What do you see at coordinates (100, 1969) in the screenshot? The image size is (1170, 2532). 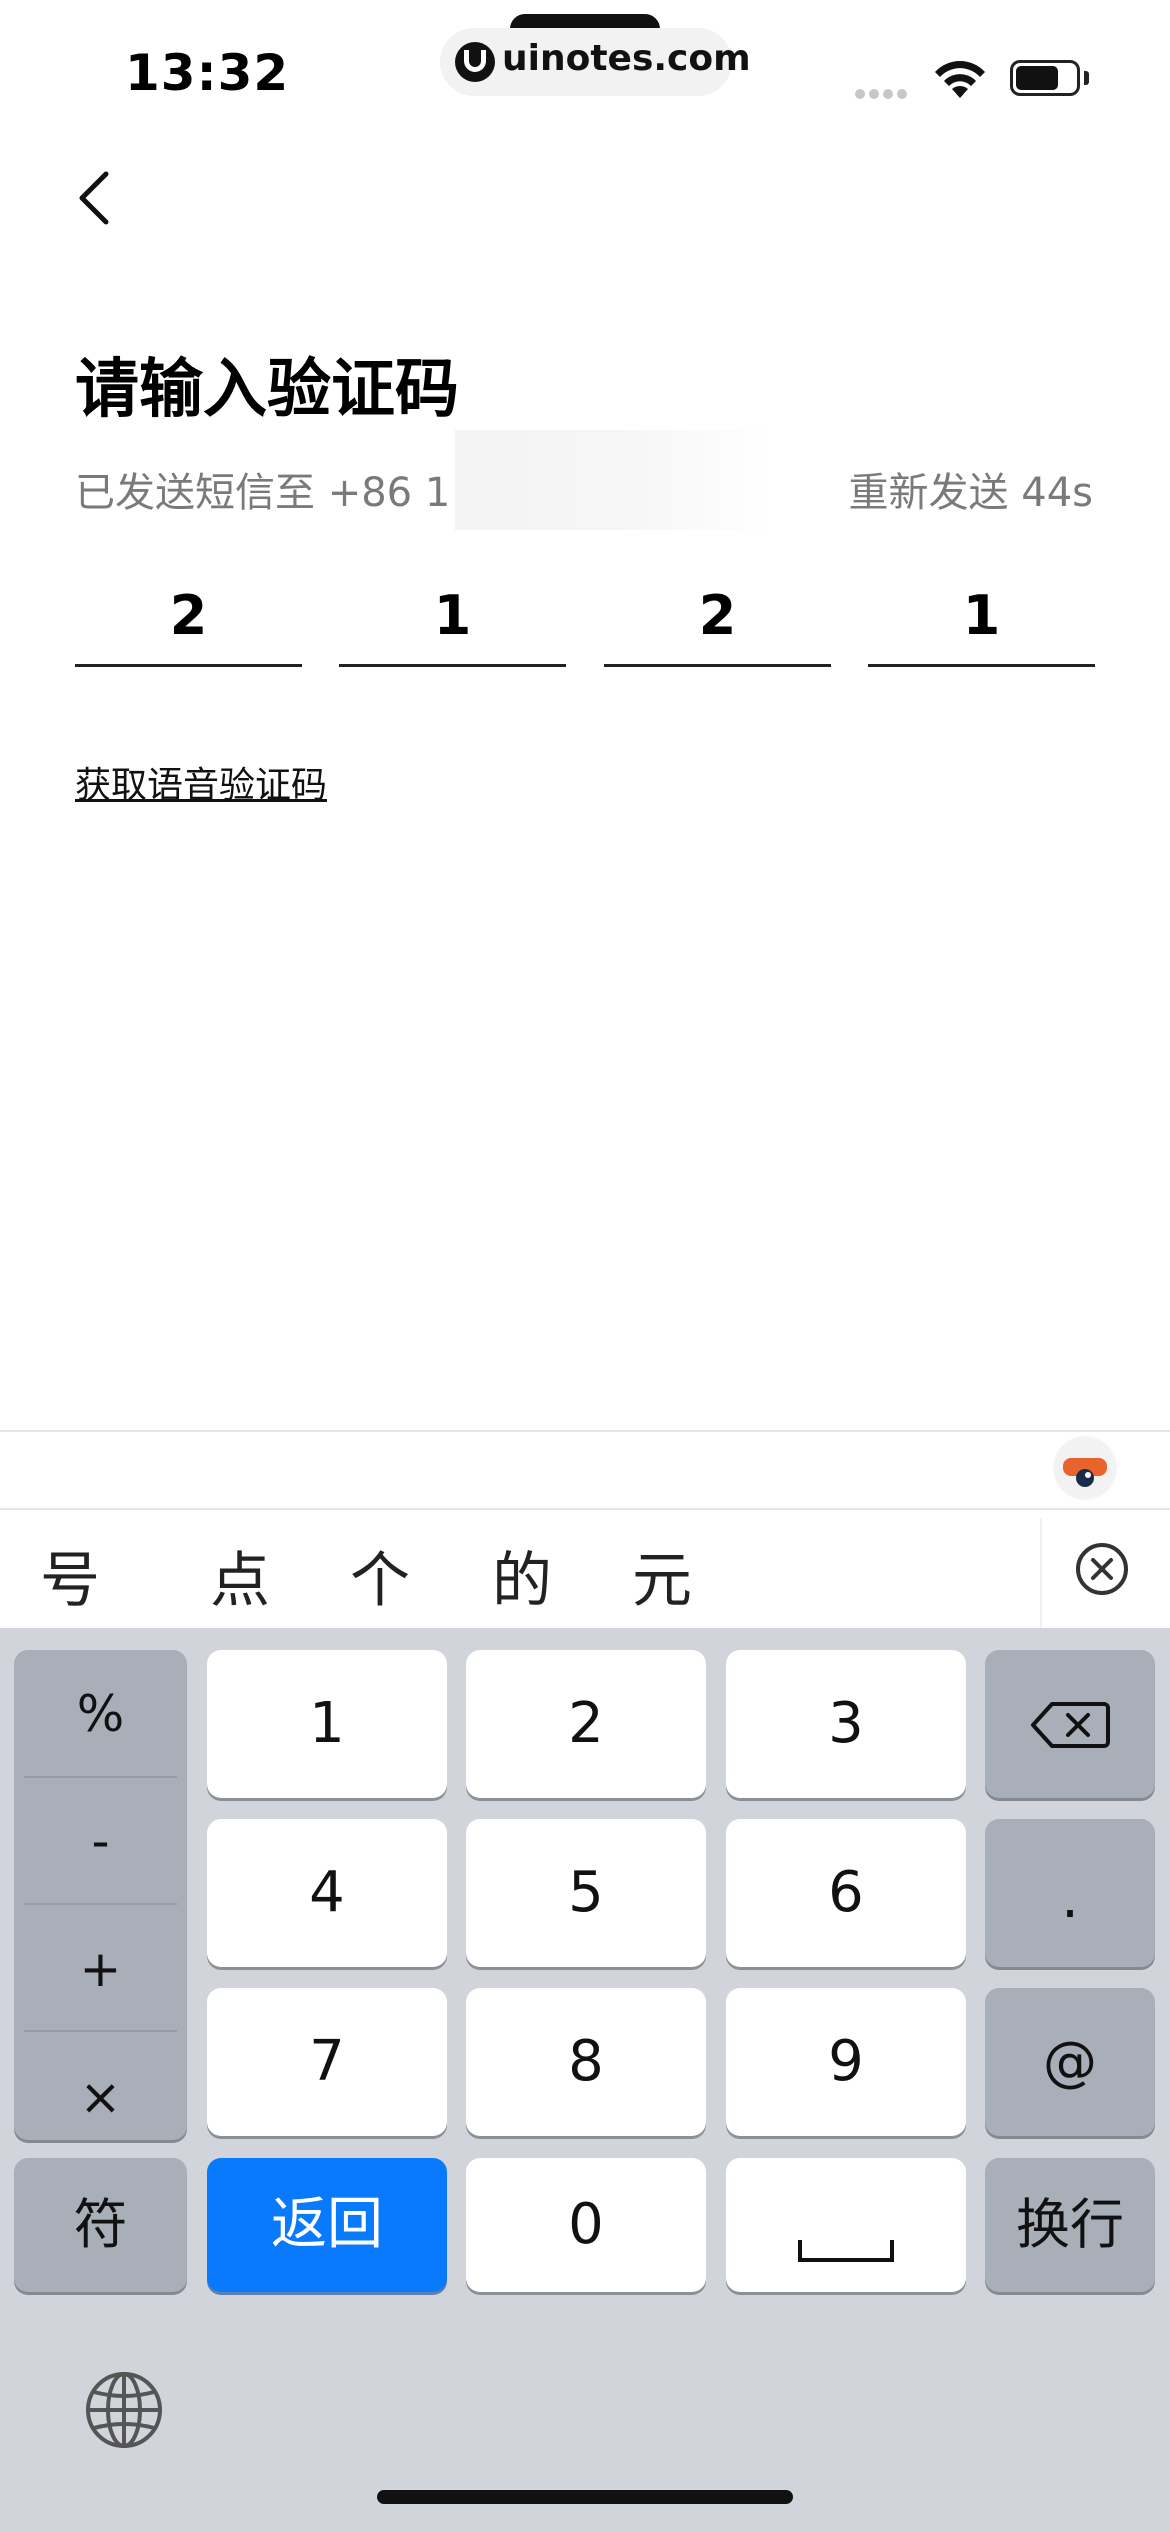 I see `key-plus: +` at bounding box center [100, 1969].